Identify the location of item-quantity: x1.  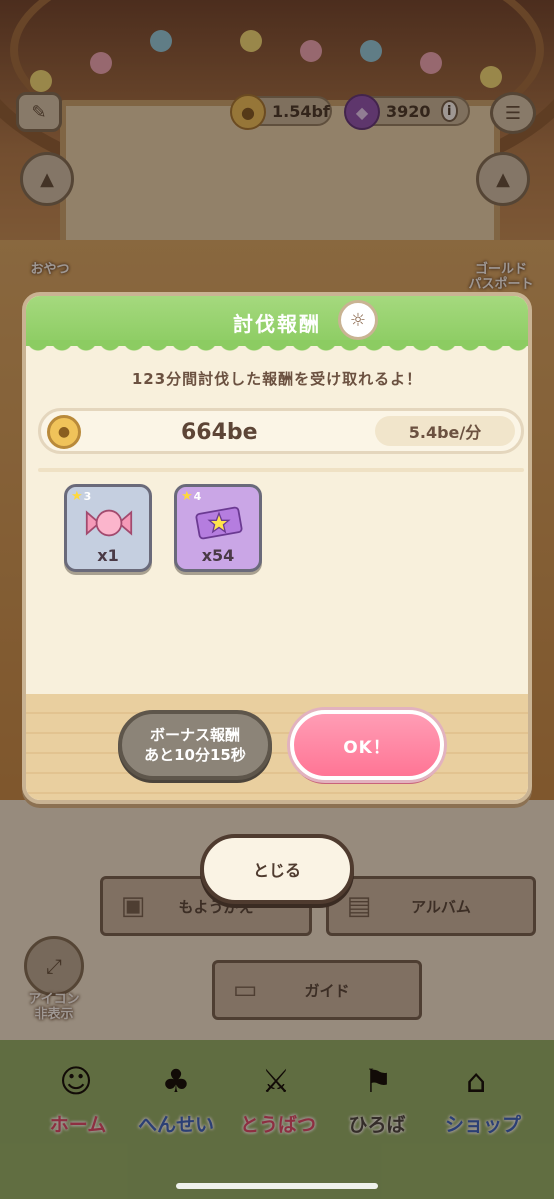
(108, 555).